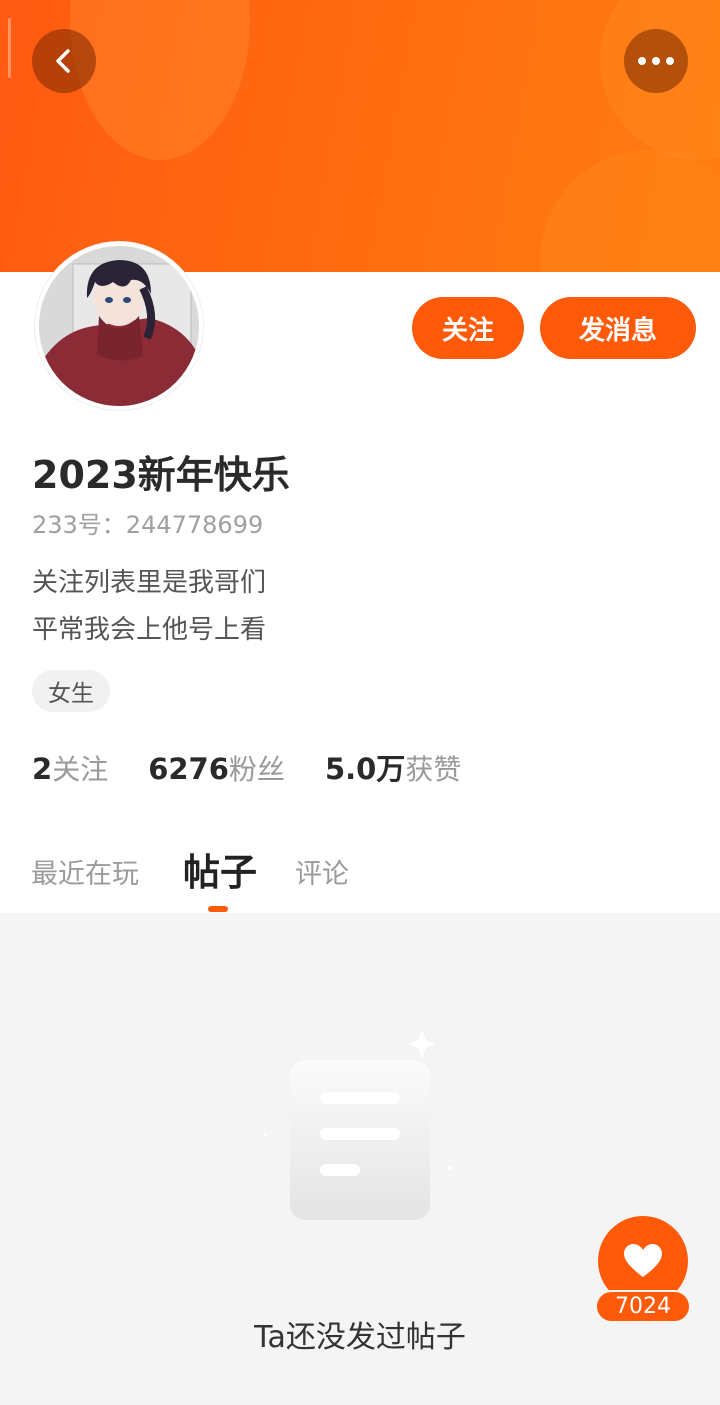  I want to click on more-horizontal-icon, so click(656, 61).